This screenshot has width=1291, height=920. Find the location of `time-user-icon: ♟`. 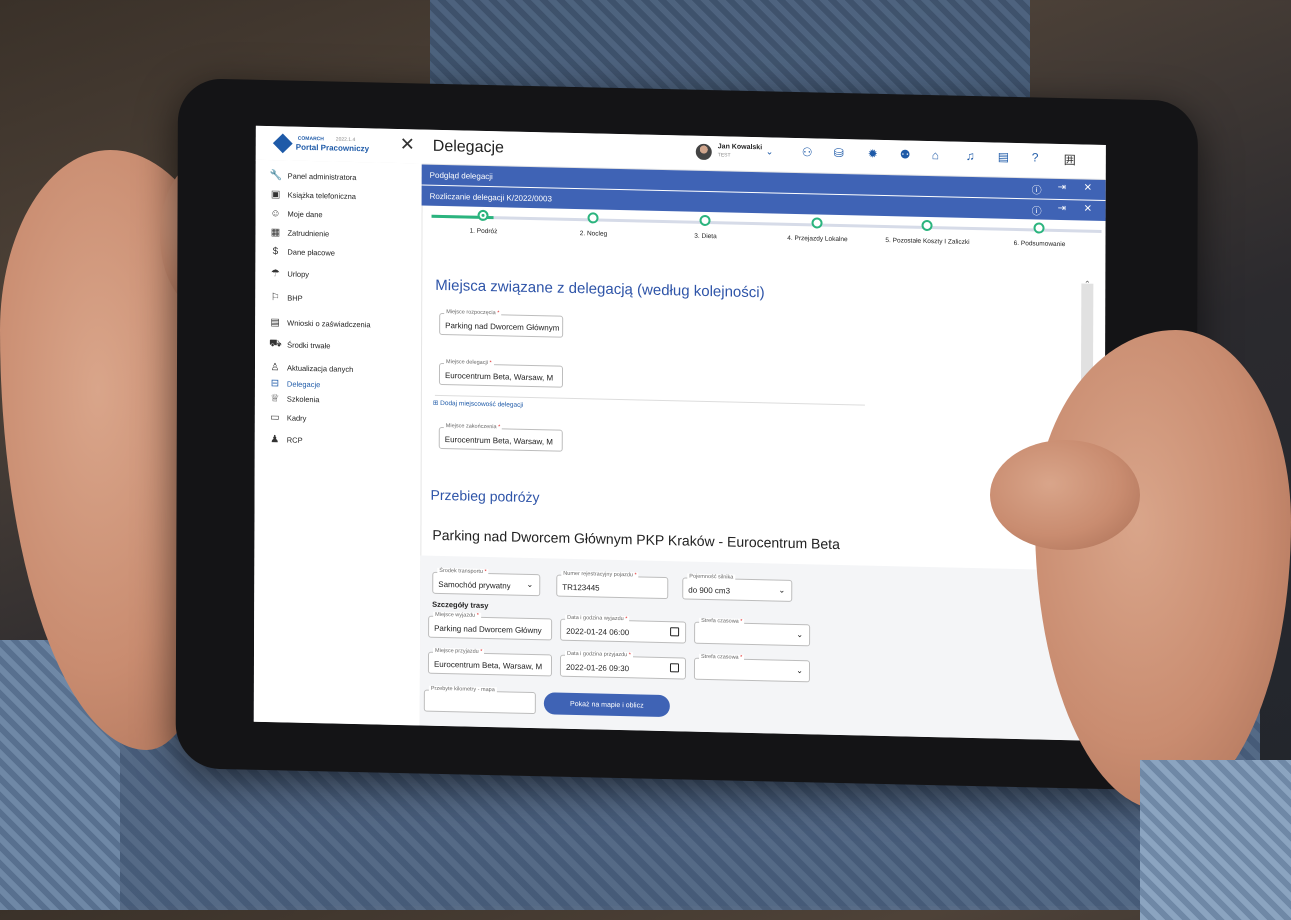

time-user-icon: ♟ is located at coordinates (275, 439).